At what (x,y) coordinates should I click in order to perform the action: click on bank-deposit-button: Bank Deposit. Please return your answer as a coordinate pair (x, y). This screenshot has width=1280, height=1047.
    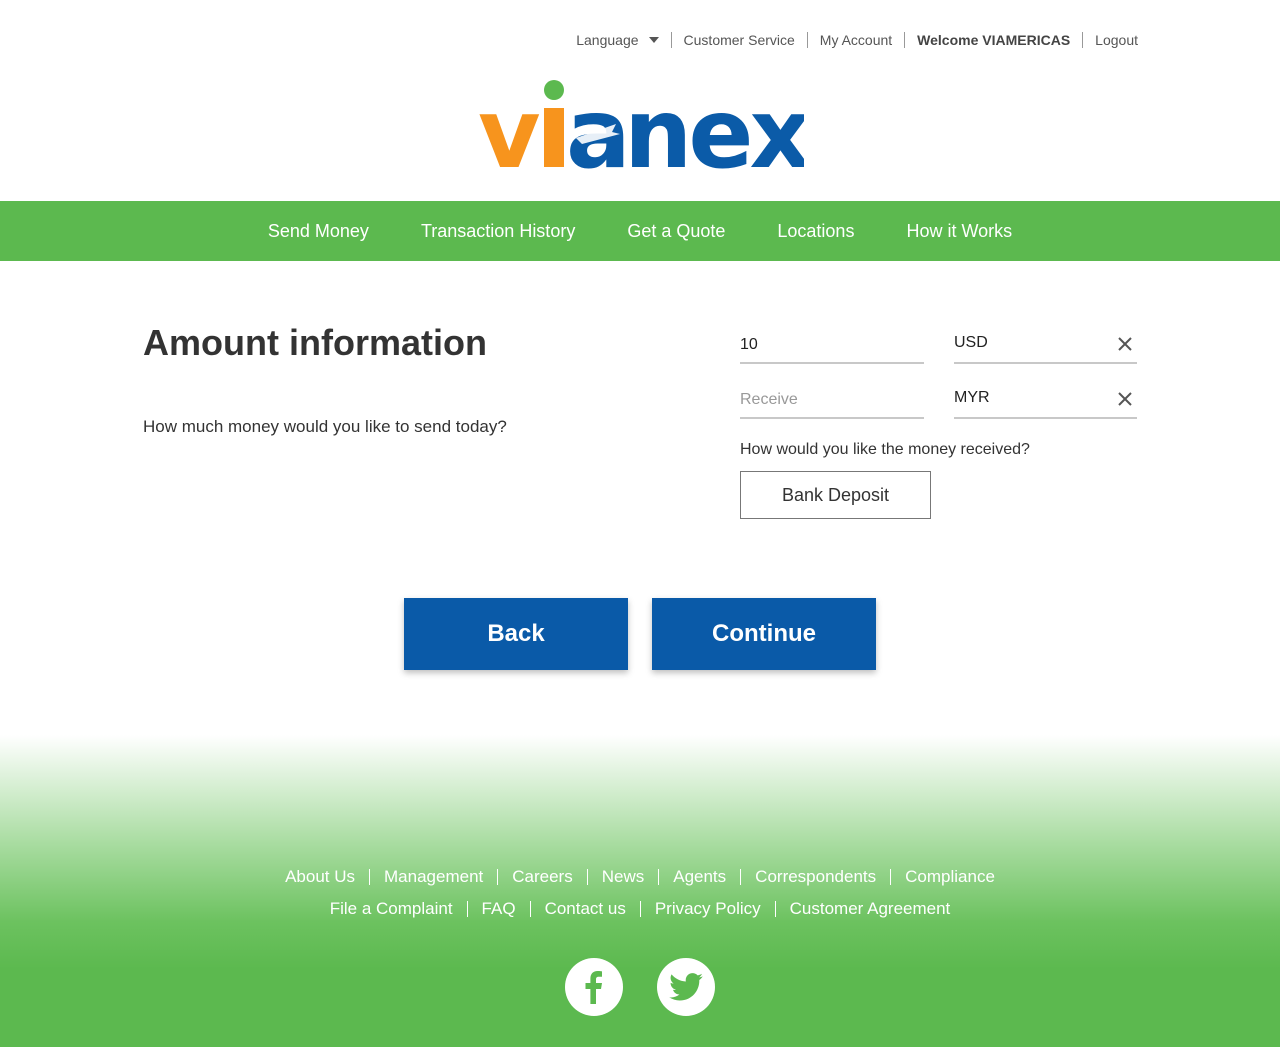
    Looking at the image, I should click on (835, 495).